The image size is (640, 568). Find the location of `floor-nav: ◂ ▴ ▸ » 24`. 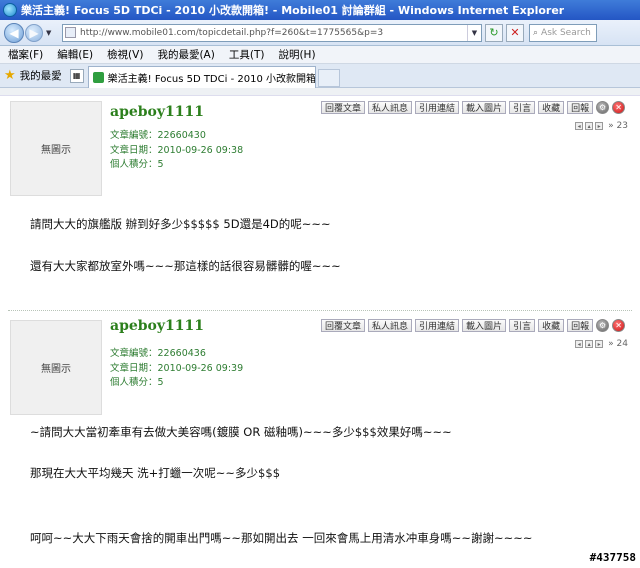

floor-nav: ◂ ▴ ▸ » 24 is located at coordinates (600, 344).